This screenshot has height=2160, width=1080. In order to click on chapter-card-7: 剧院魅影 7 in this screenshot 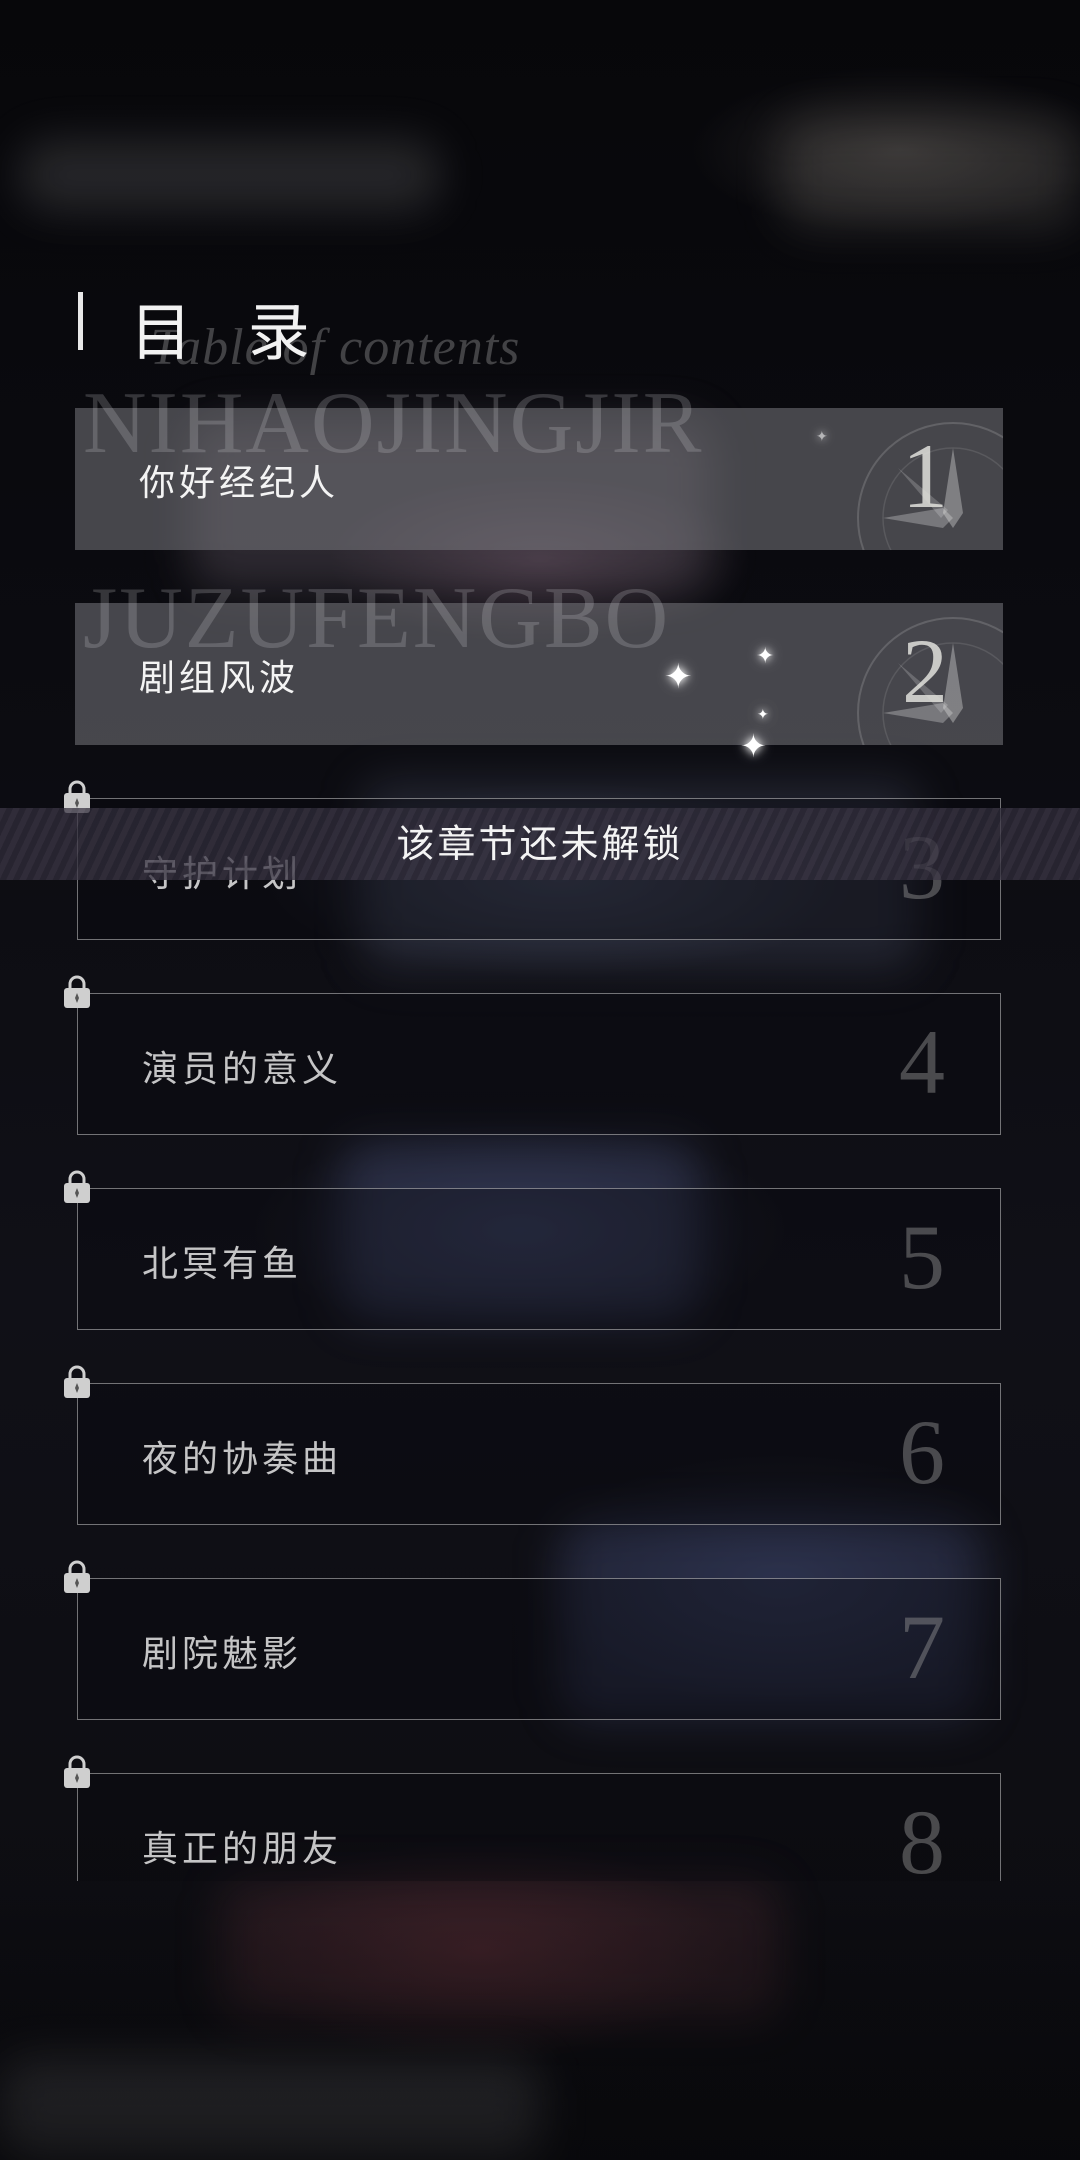, I will do `click(532, 1640)`.